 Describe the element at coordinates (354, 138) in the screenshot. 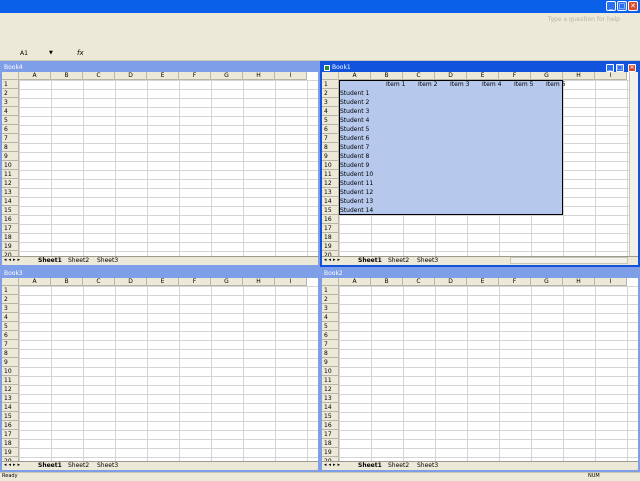

I see `student-name-cell: Student 6` at that location.